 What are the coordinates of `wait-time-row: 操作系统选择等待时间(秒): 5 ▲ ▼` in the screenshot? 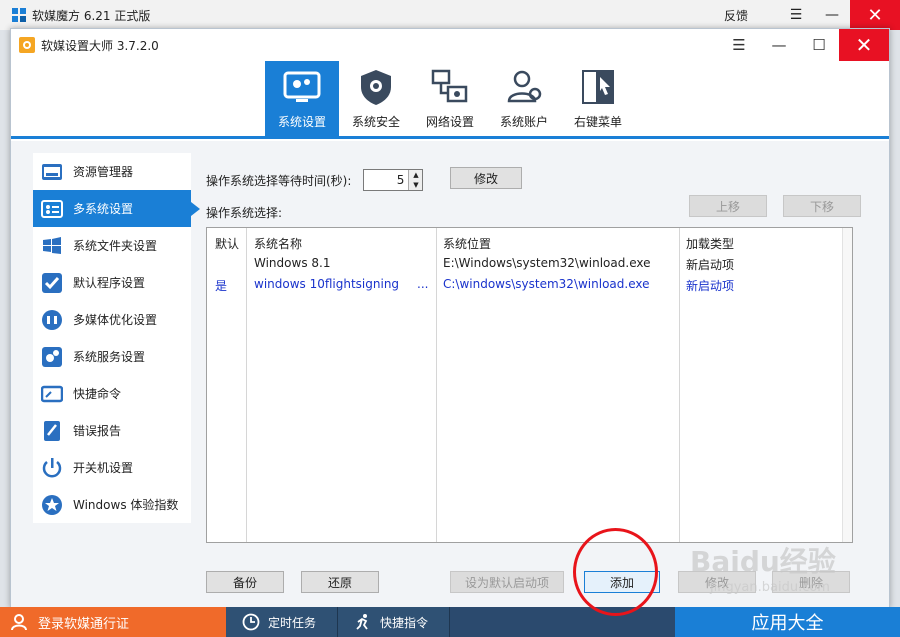 It's located at (315, 180).